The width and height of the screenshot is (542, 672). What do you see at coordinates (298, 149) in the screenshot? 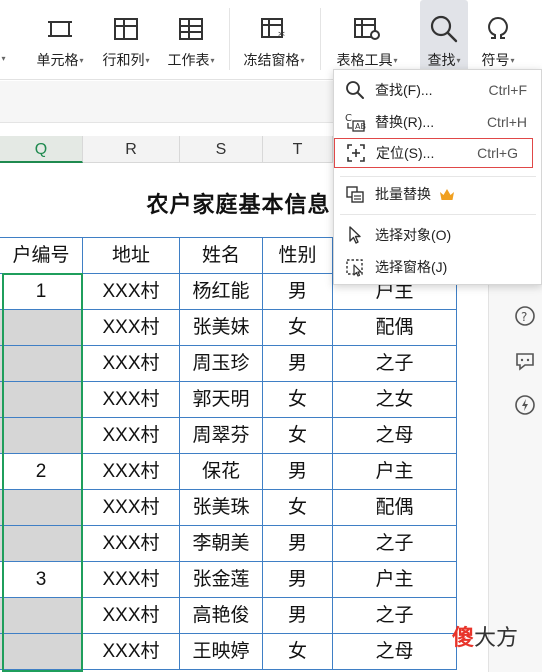
I see `column-header-t: T` at bounding box center [298, 149].